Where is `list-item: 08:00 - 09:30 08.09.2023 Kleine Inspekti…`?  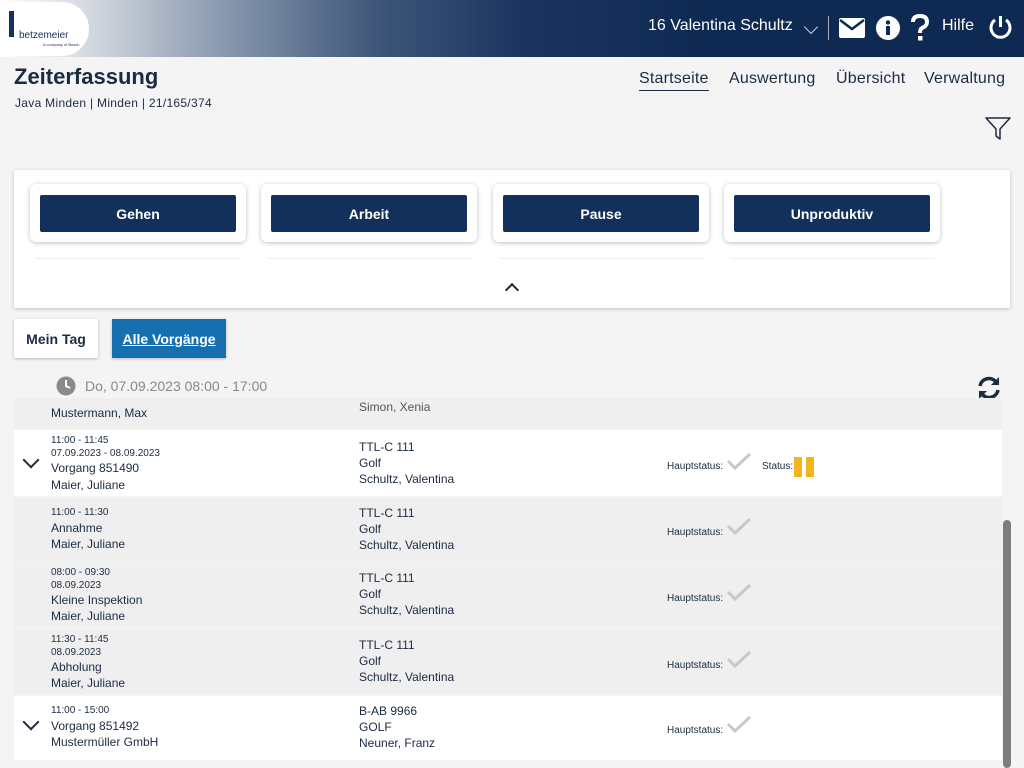 list-item: 08:00 - 09:30 08.09.2023 Kleine Inspekti… is located at coordinates (508, 595).